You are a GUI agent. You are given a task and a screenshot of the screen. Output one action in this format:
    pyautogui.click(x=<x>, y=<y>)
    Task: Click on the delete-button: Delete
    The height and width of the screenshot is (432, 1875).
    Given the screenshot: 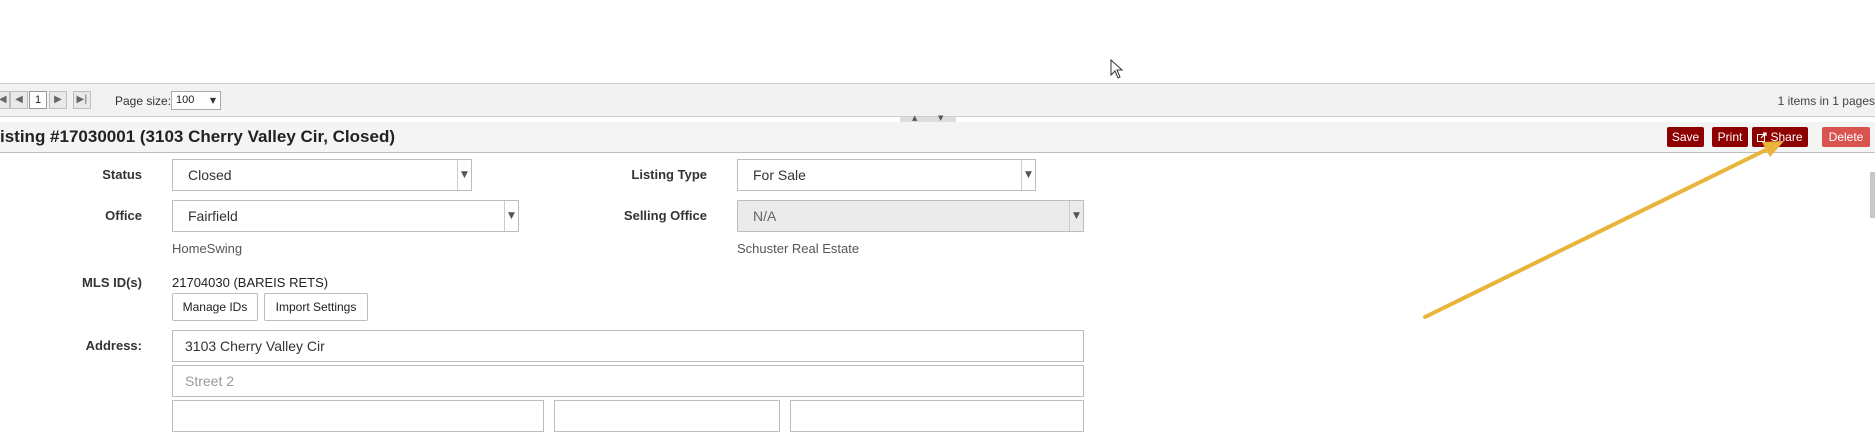 What is the action you would take?
    pyautogui.click(x=1846, y=137)
    